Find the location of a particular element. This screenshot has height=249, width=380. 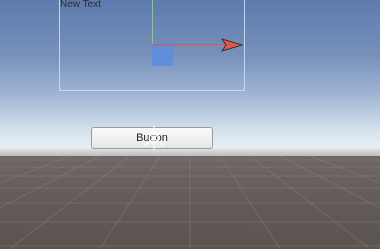

y-axis-line is located at coordinates (152, 22).